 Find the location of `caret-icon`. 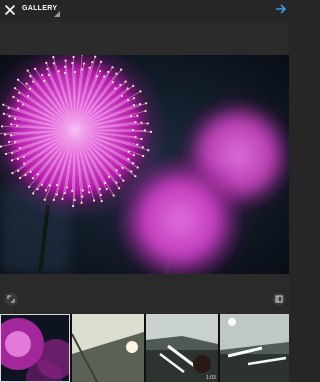

caret-icon is located at coordinates (57, 14).